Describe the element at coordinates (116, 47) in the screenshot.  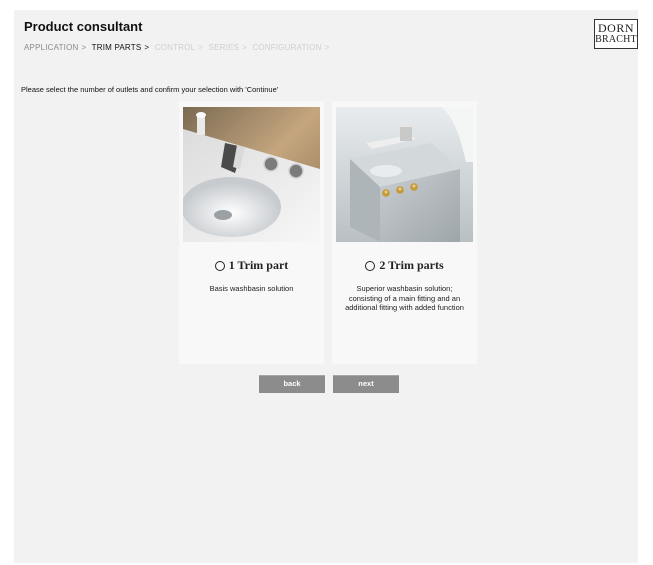
I see `breadcrumb-trim-parts: TRIM PARTS` at that location.